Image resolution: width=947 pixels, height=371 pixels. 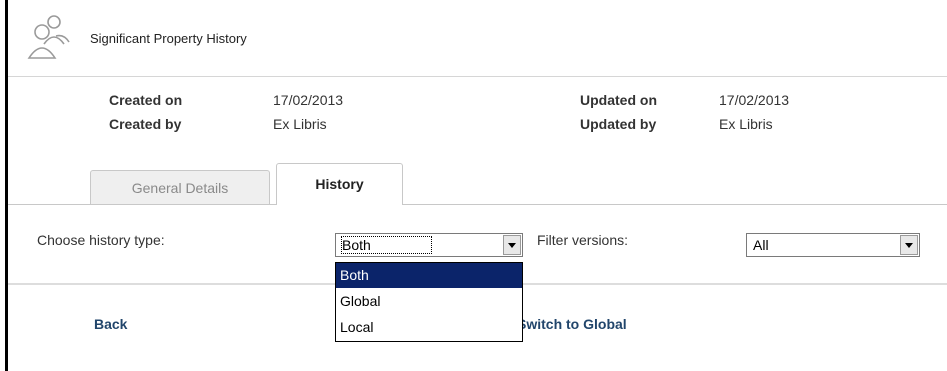 What do you see at coordinates (50, 38) in the screenshot?
I see `users-group-icon` at bounding box center [50, 38].